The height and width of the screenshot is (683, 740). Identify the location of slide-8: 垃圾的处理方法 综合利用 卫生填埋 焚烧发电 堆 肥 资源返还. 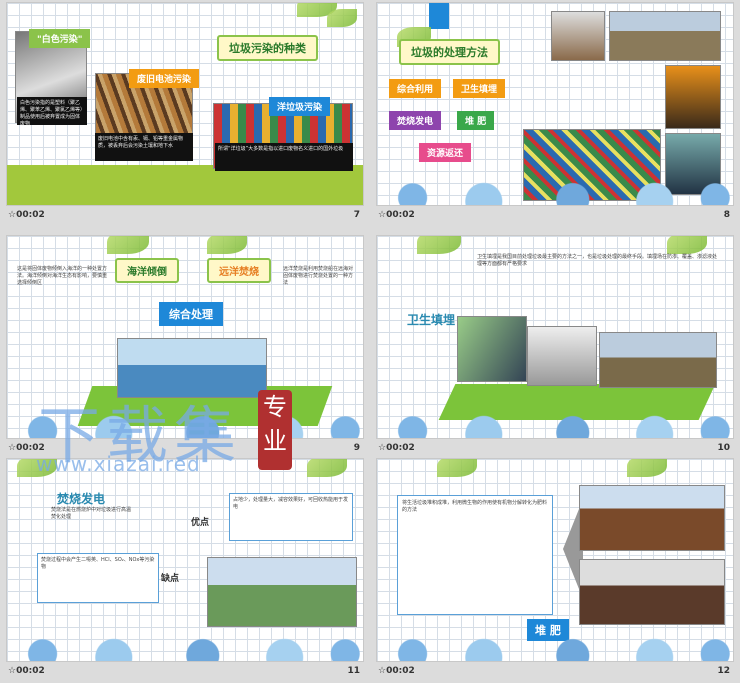
(555, 104).